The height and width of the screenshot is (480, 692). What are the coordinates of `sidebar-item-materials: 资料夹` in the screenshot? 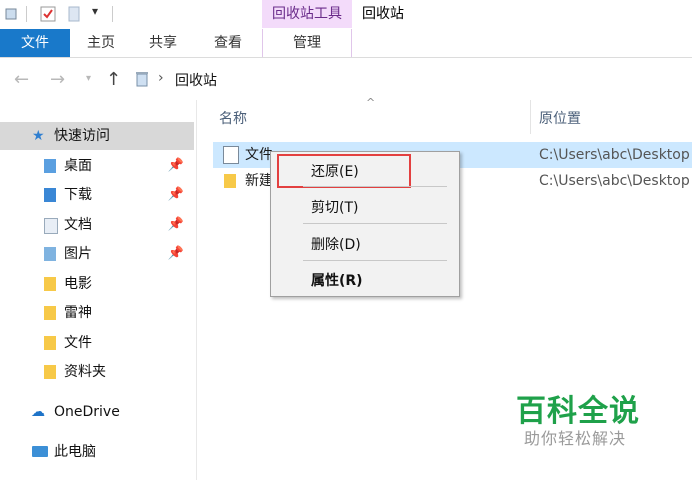 It's located at (97, 372).